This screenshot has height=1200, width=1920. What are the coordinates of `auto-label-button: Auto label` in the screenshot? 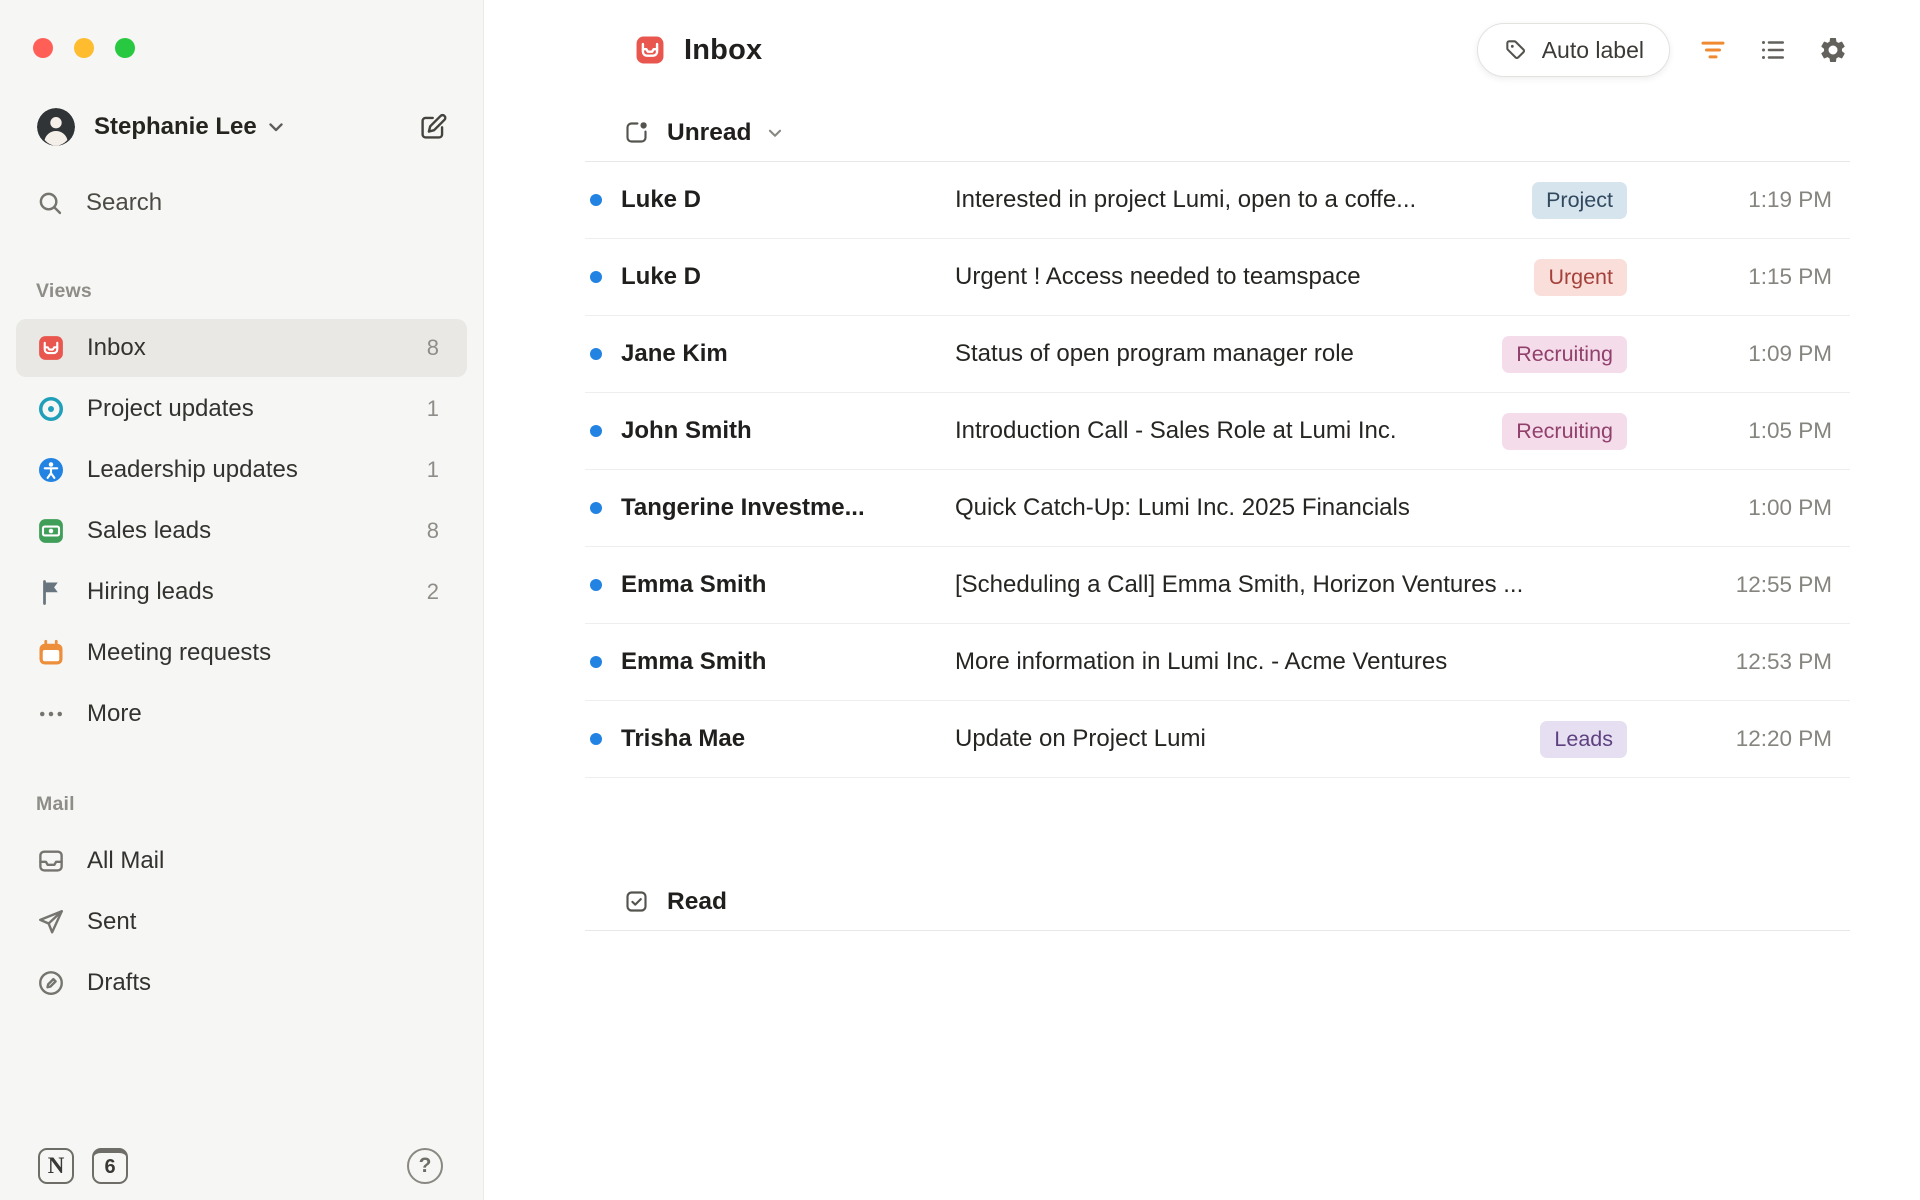 It's located at (1573, 50).